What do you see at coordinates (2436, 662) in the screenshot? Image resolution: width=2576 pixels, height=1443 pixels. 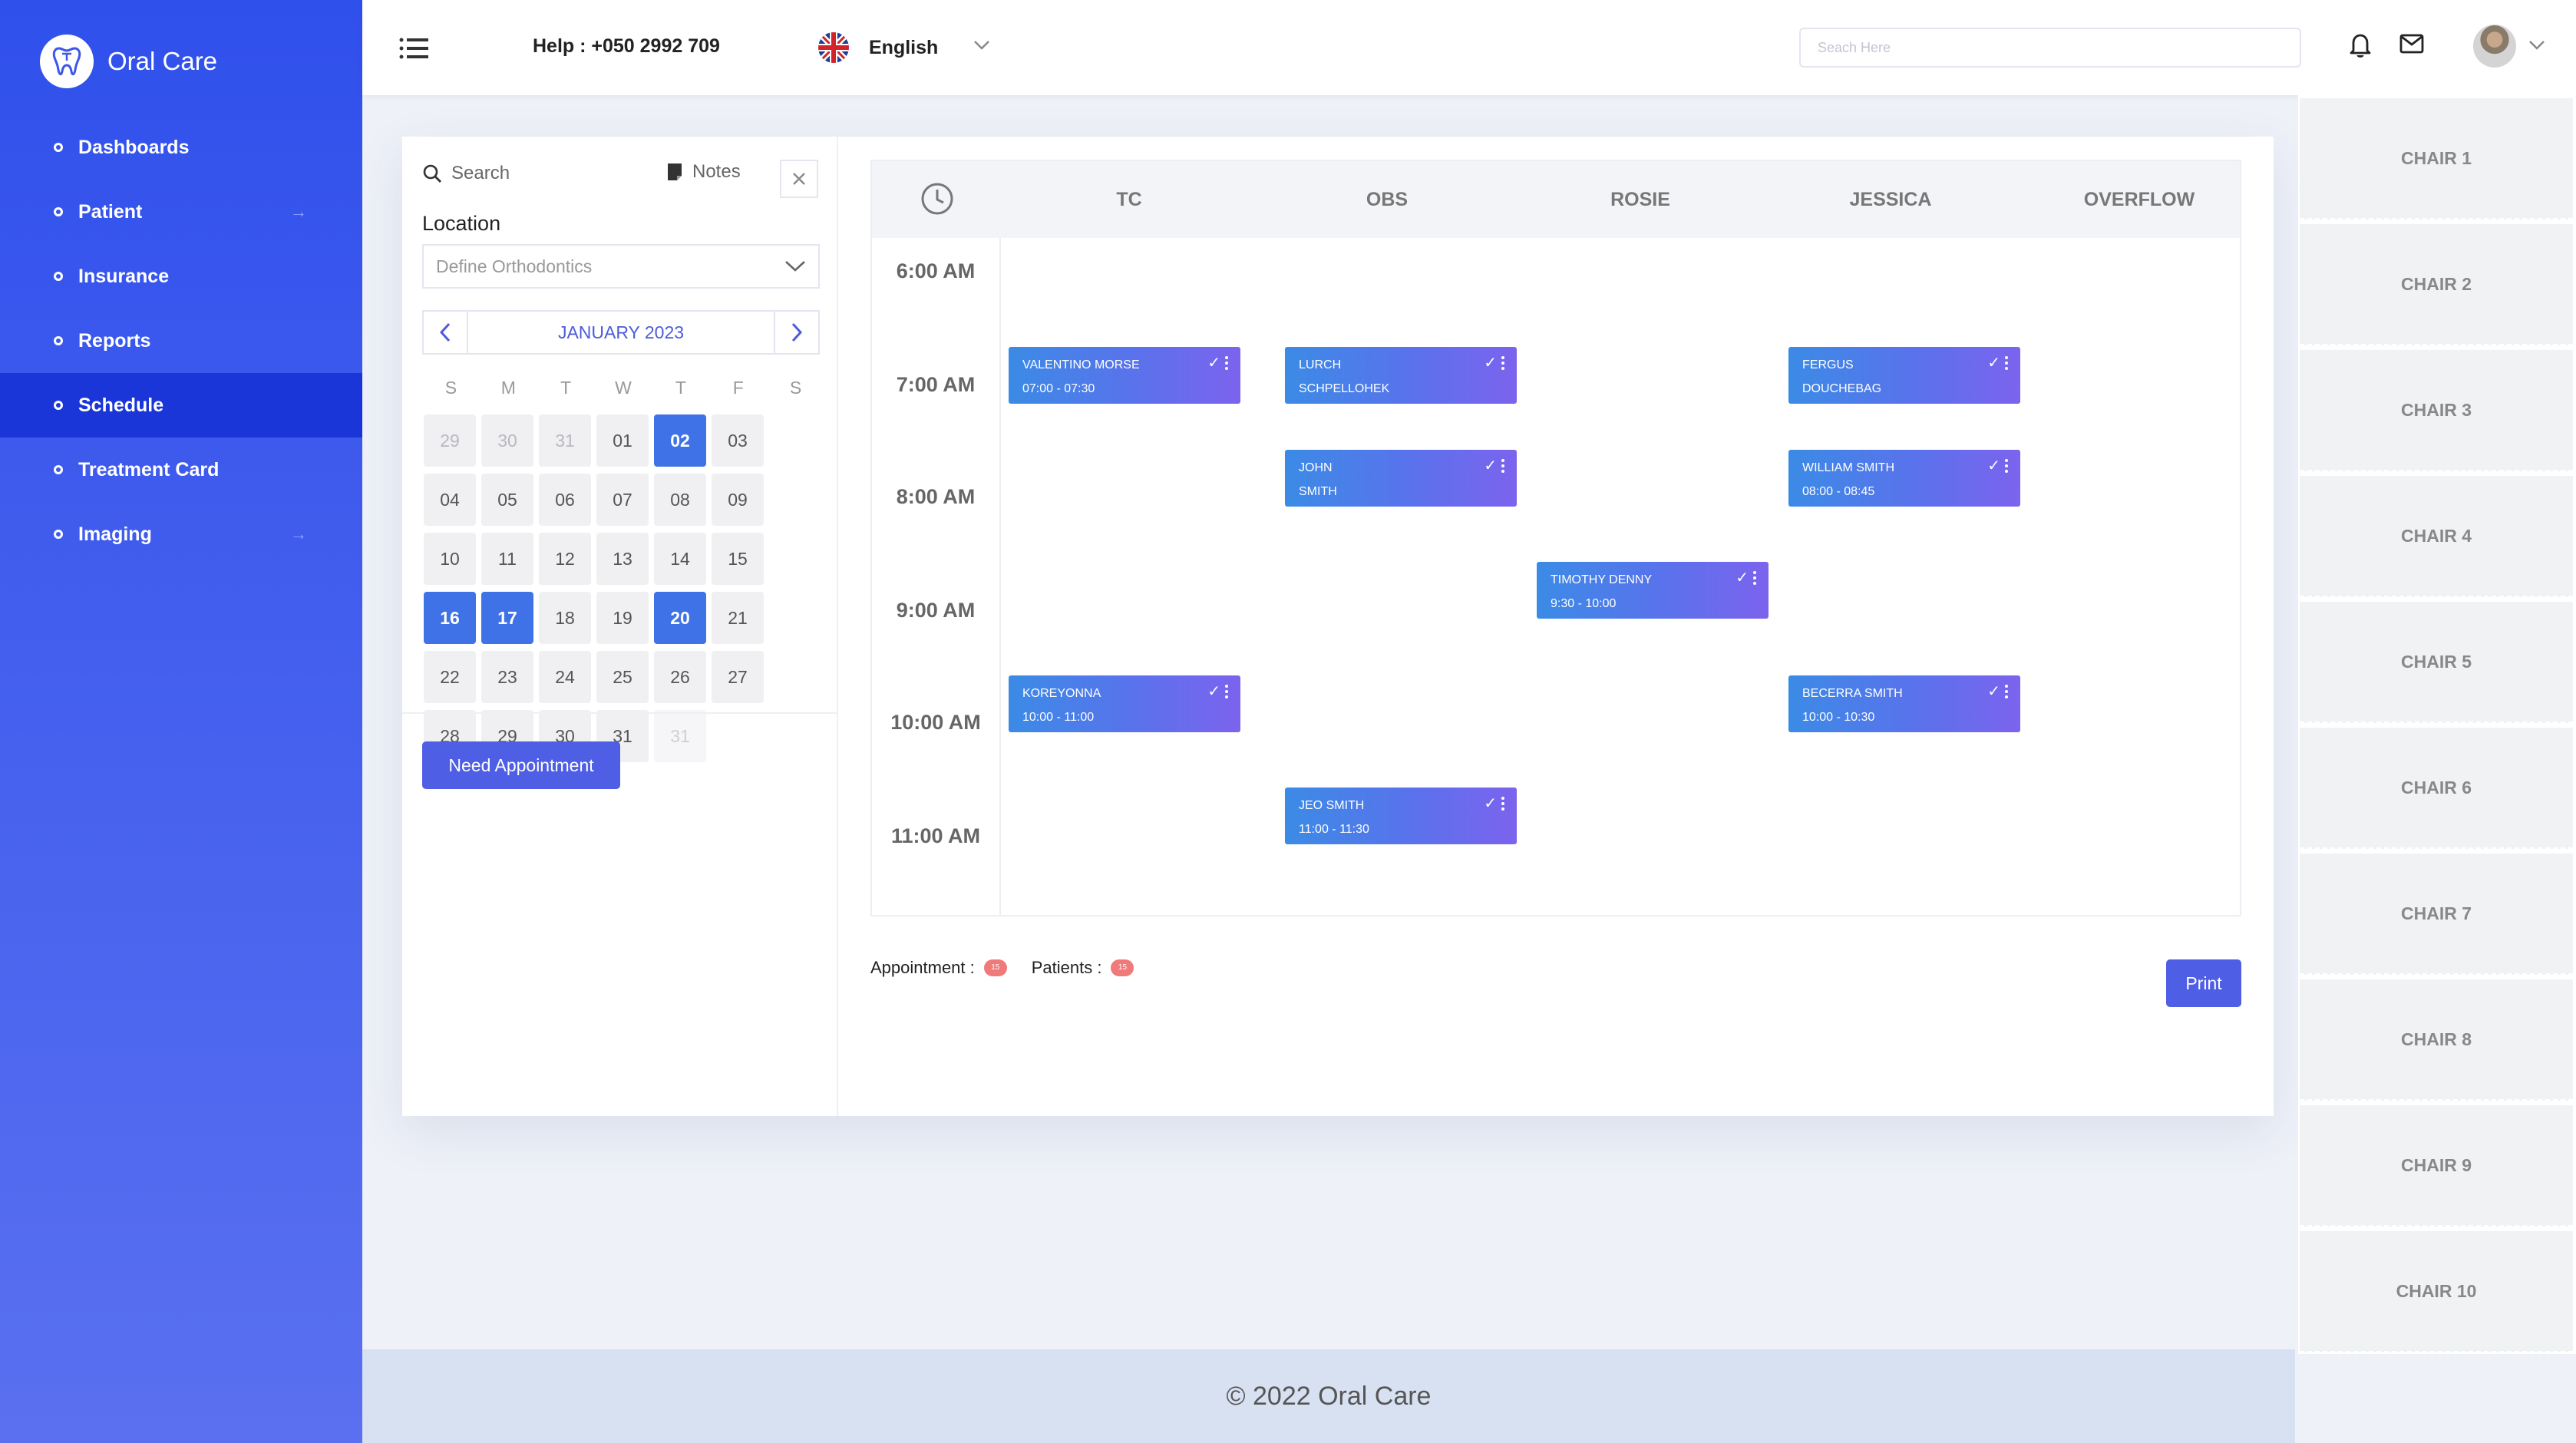 I see `chair-5: CHAIR 5` at bounding box center [2436, 662].